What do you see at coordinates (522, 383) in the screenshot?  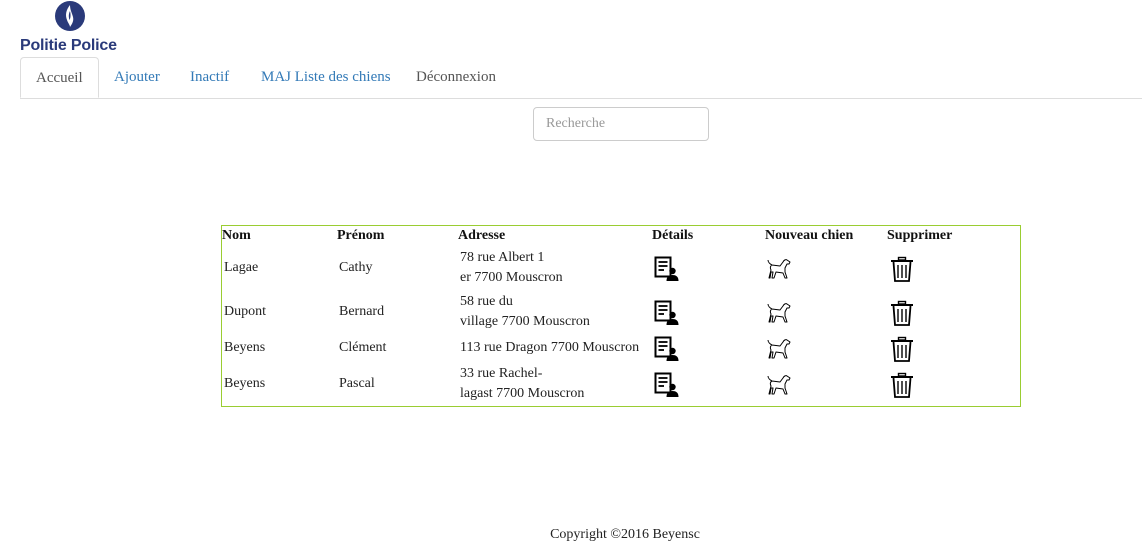 I see `cell-adresse: 33 rue Rachel- lagast 7700 Mouscron` at bounding box center [522, 383].